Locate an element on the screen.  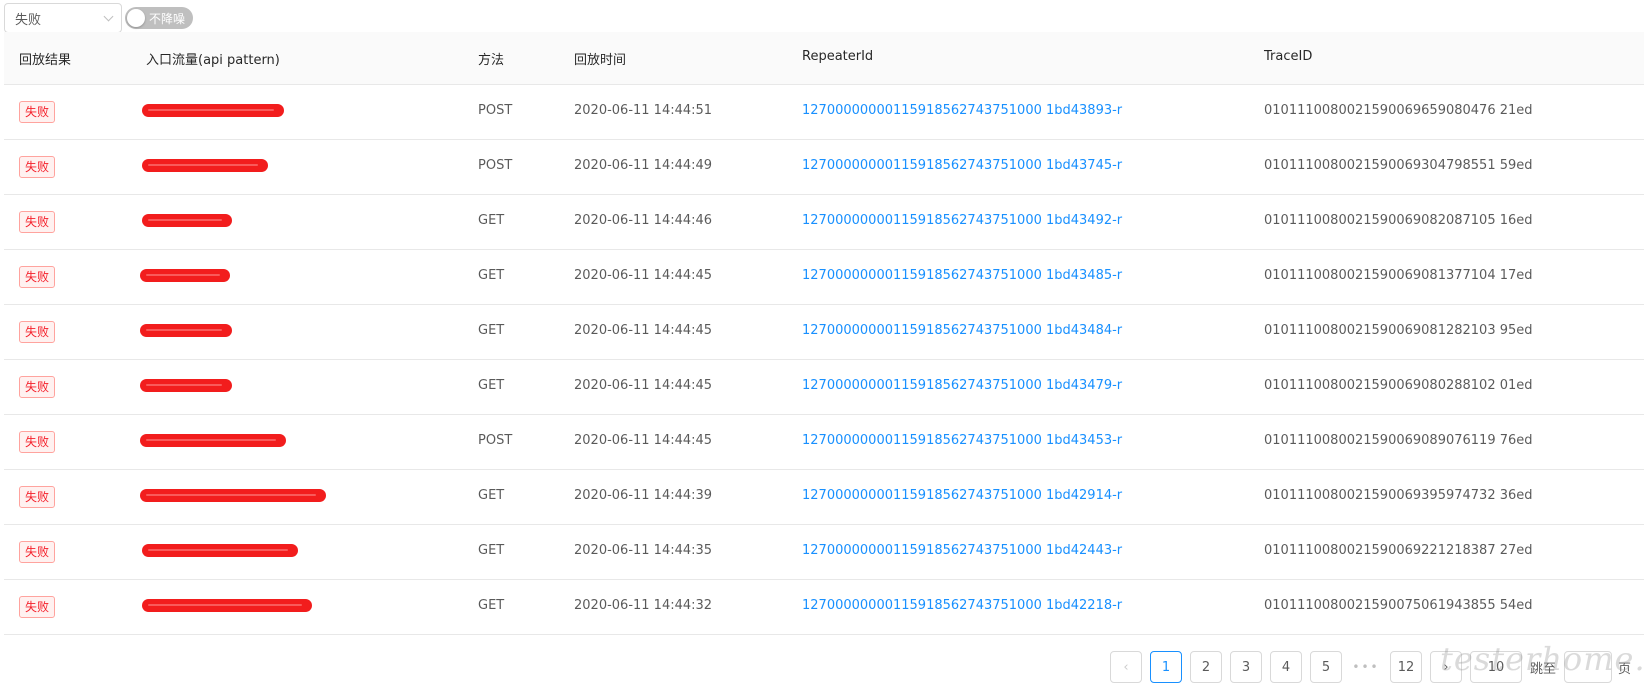
chevron-down-icon is located at coordinates (108, 16).